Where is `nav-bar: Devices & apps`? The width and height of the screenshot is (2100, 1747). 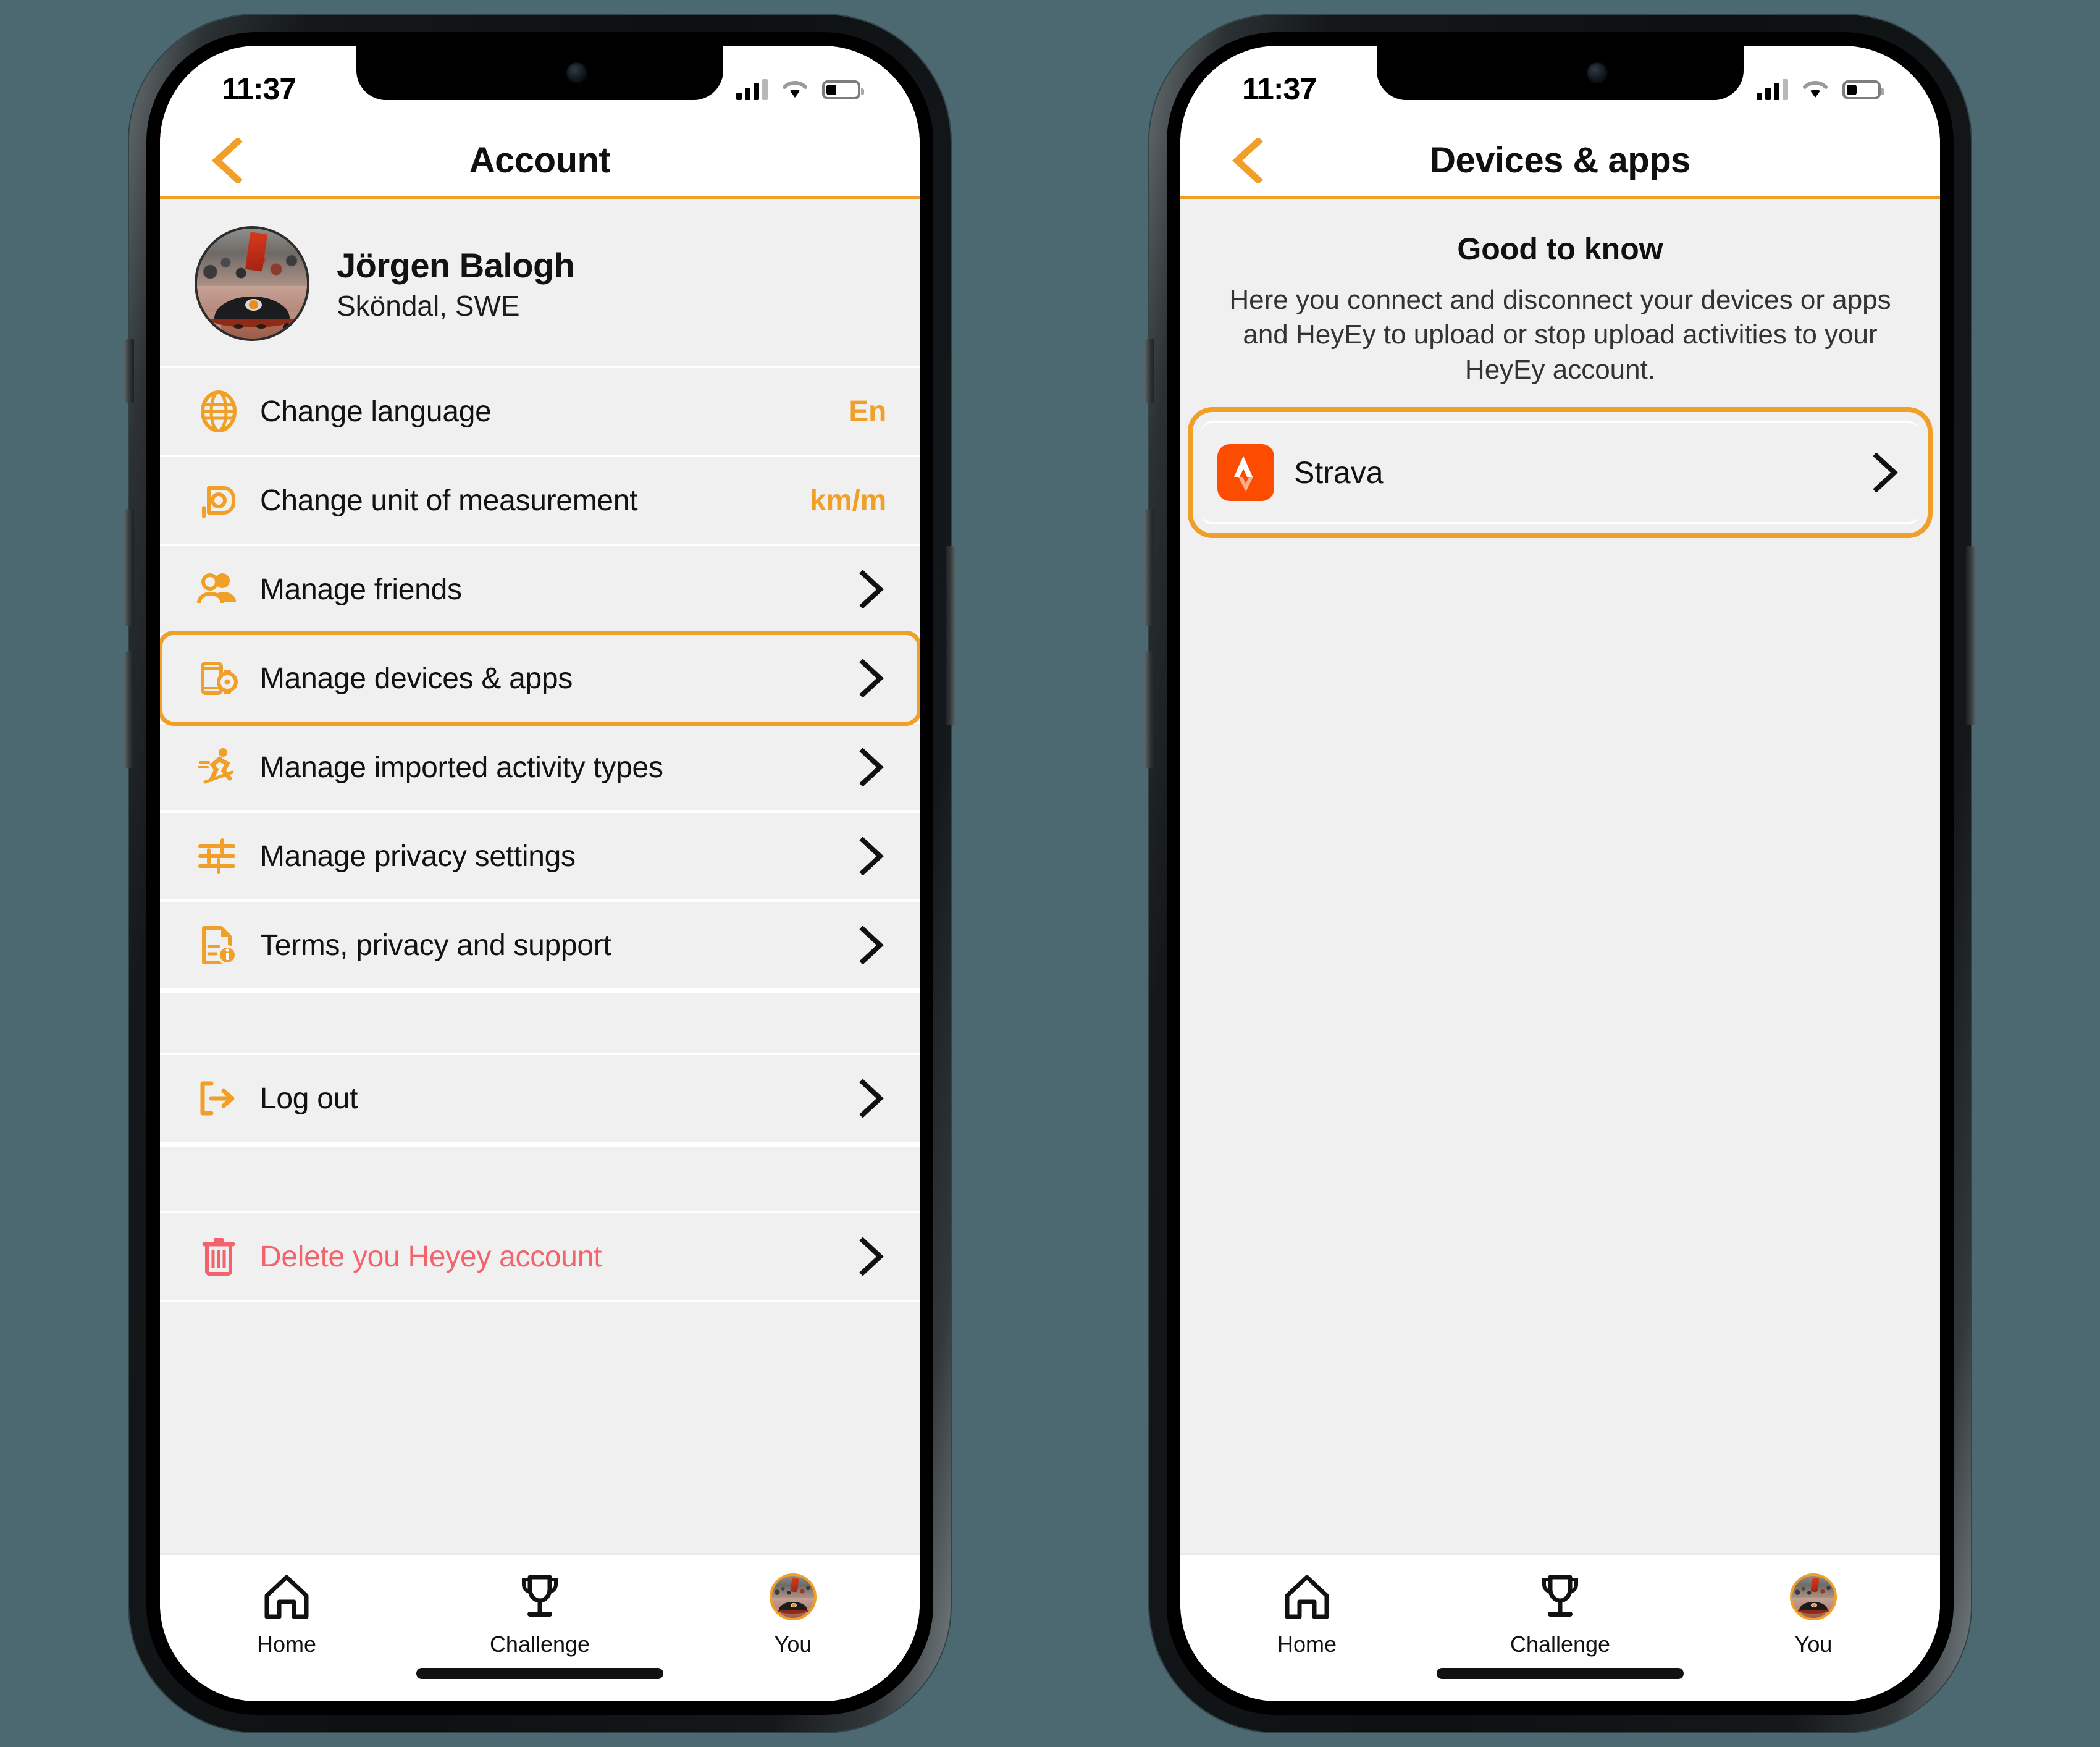 nav-bar: Devices & apps is located at coordinates (1560, 162).